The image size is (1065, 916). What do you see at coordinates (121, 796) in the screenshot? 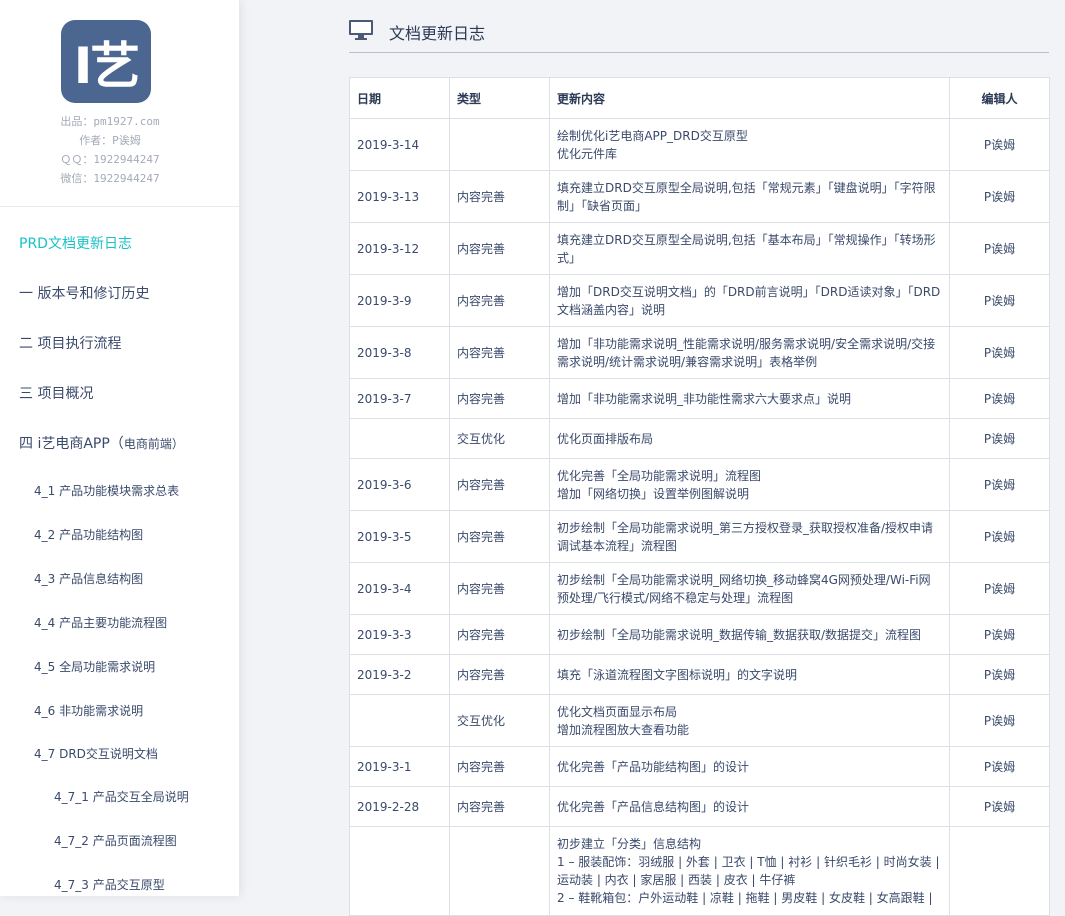
I see `nav-item-4-7-1: 4_7_1 产品交互全局说明` at bounding box center [121, 796].